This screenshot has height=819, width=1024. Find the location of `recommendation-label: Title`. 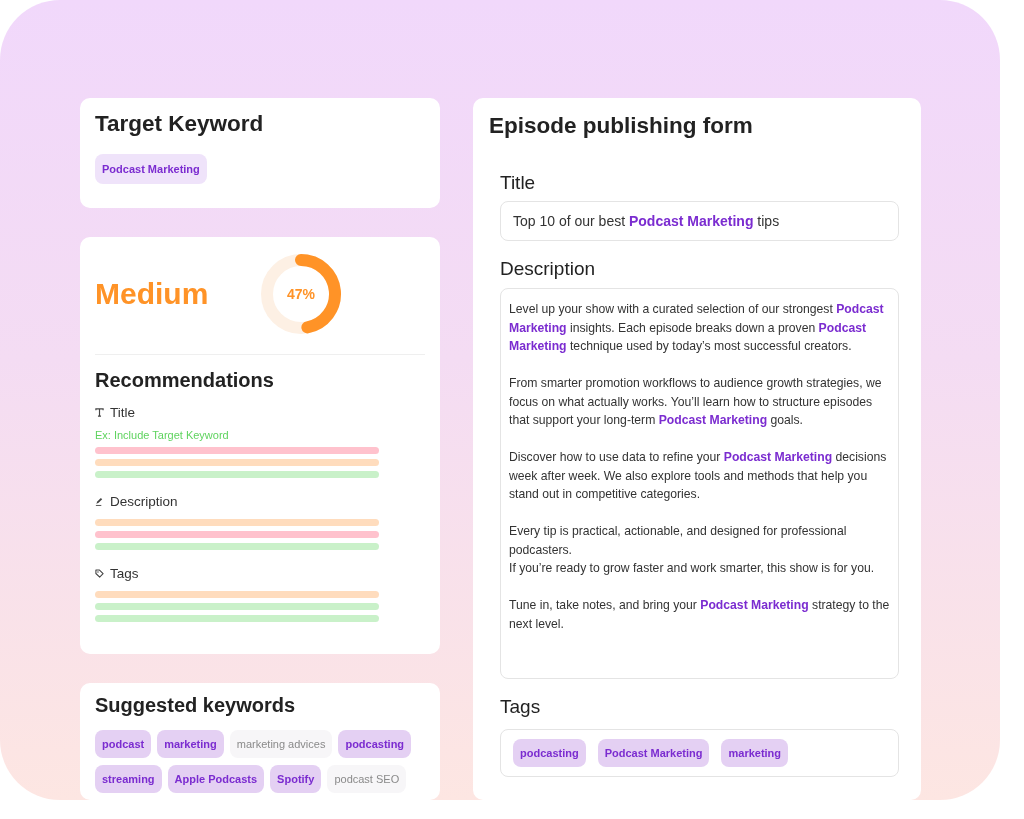

recommendation-label: Title is located at coordinates (122, 412).